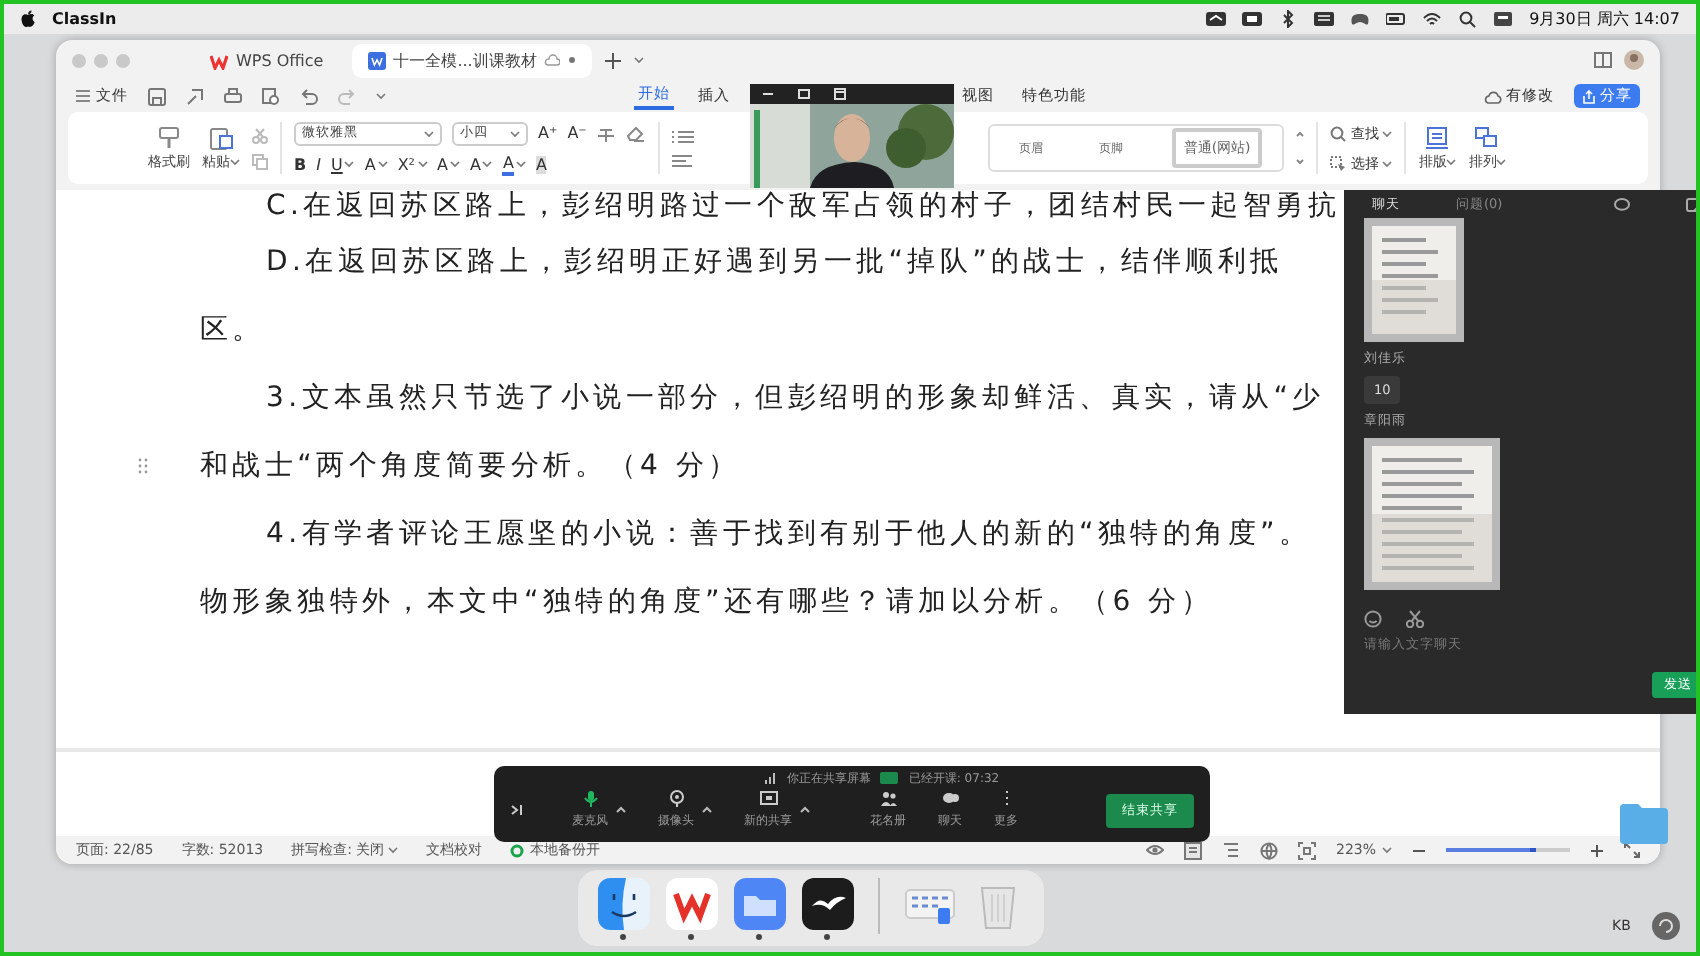  What do you see at coordinates (195, 96) in the screenshot?
I see `export-icon` at bounding box center [195, 96].